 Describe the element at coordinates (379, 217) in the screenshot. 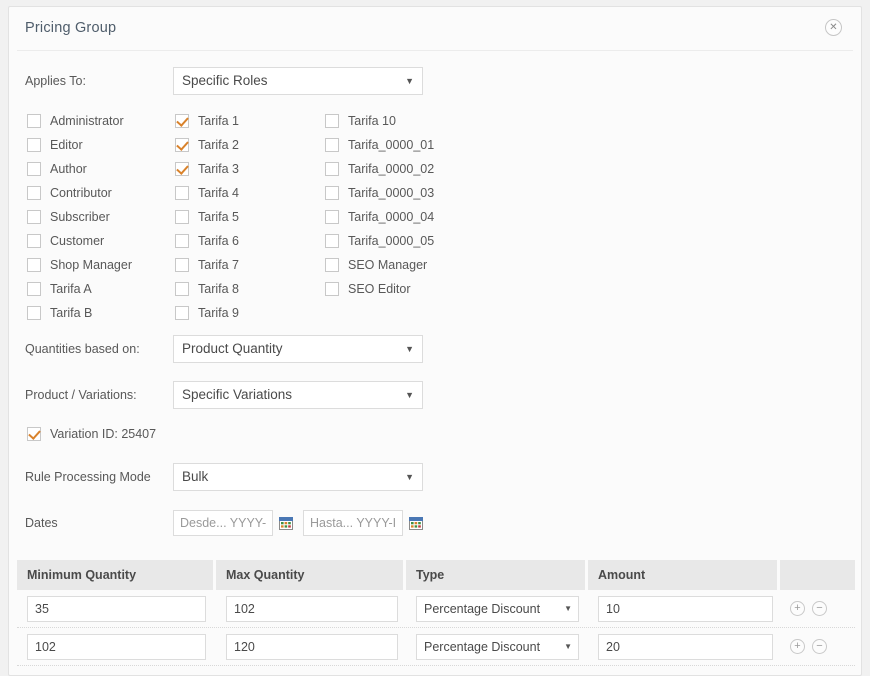

I see `role-checkbox-item: Tarifa_0000_04` at that location.